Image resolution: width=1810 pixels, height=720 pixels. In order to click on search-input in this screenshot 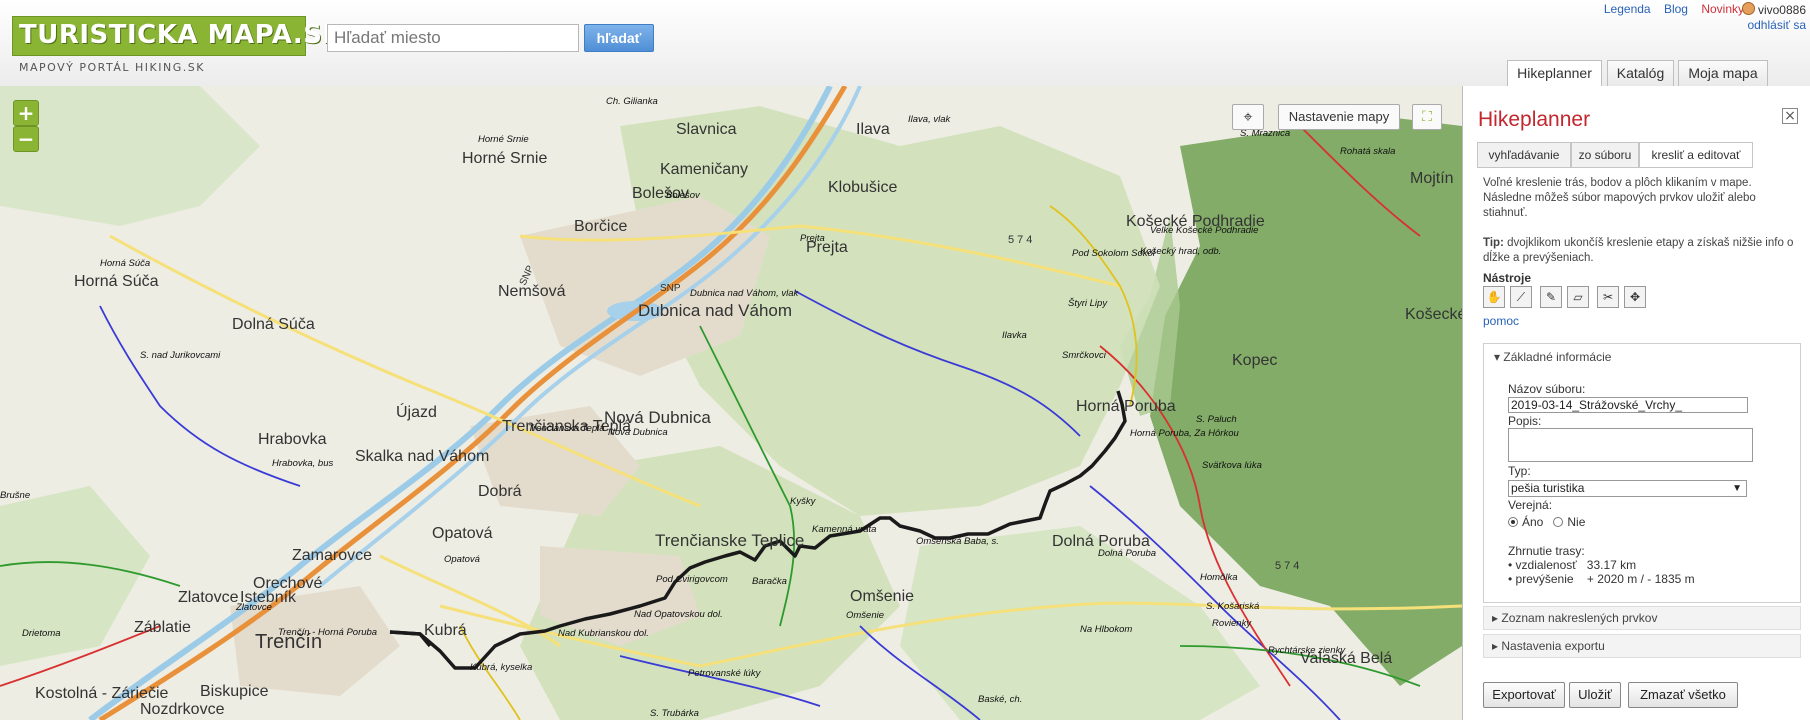, I will do `click(453, 38)`.